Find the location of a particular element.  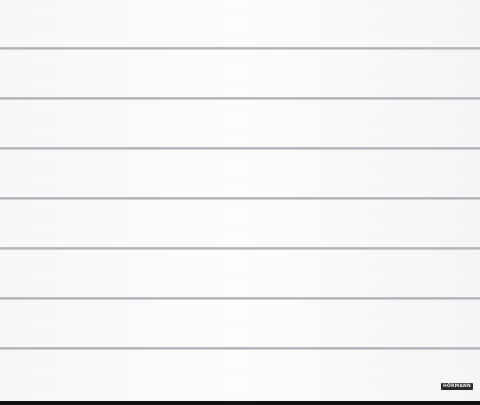

brand-logo-plate: HÖRMANN is located at coordinates (457, 386).